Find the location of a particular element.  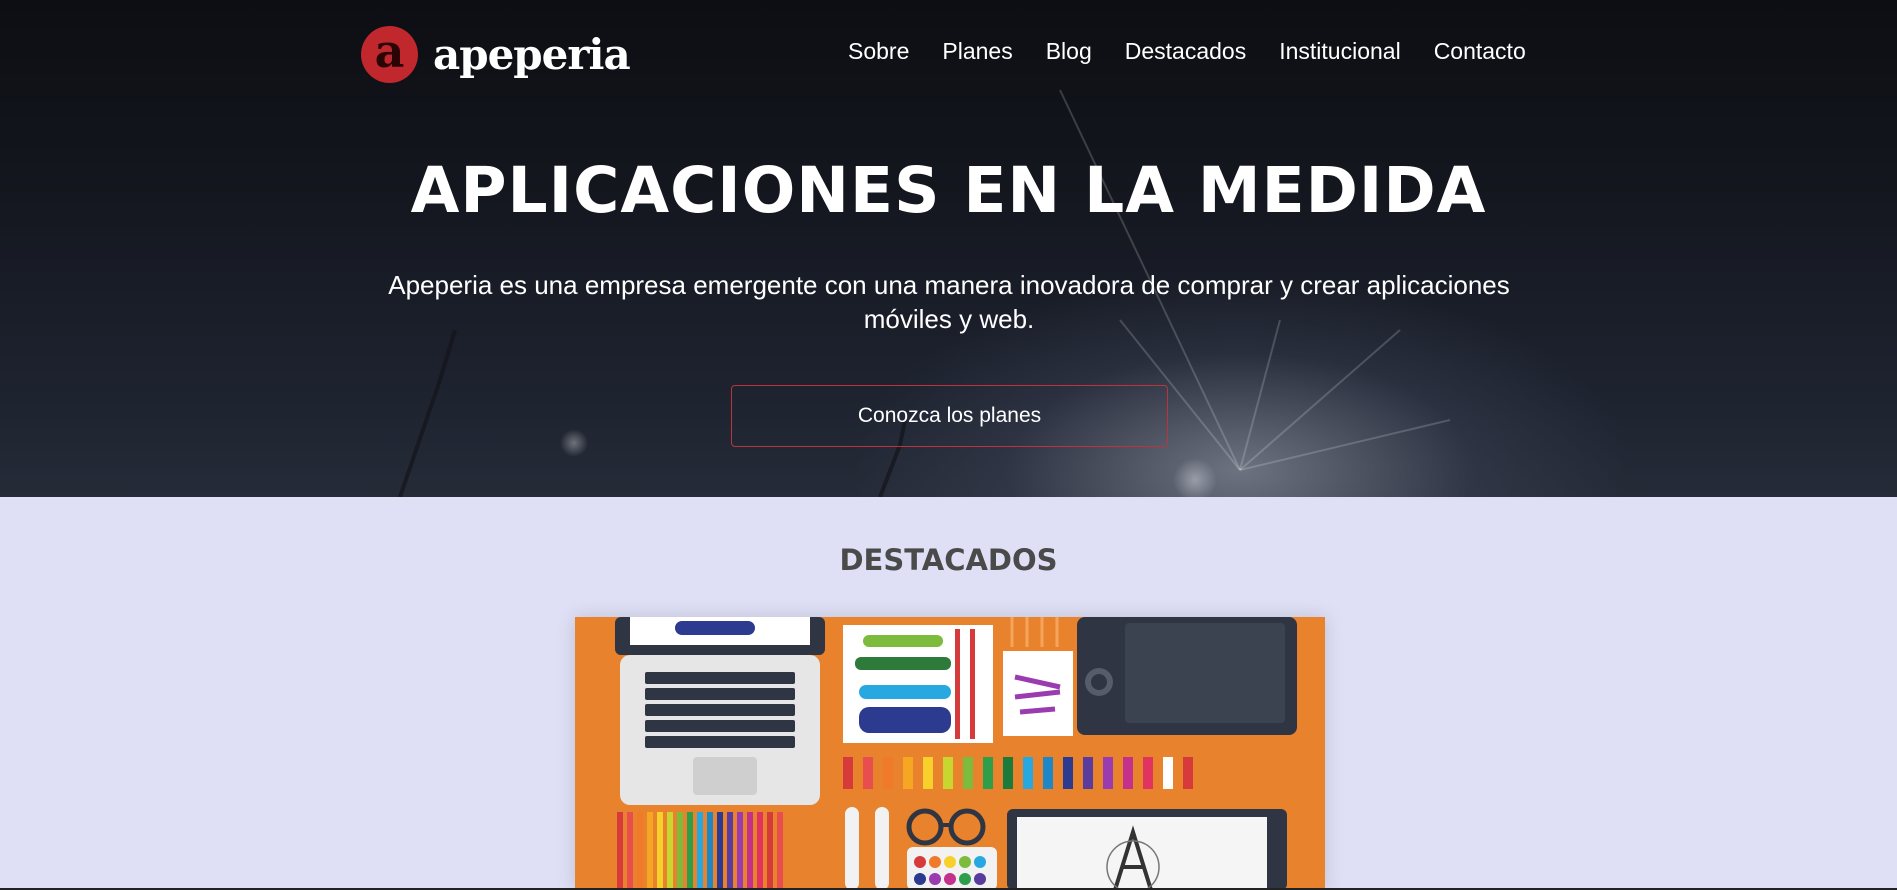

nav-link-sobre: Sobre is located at coordinates (878, 51).